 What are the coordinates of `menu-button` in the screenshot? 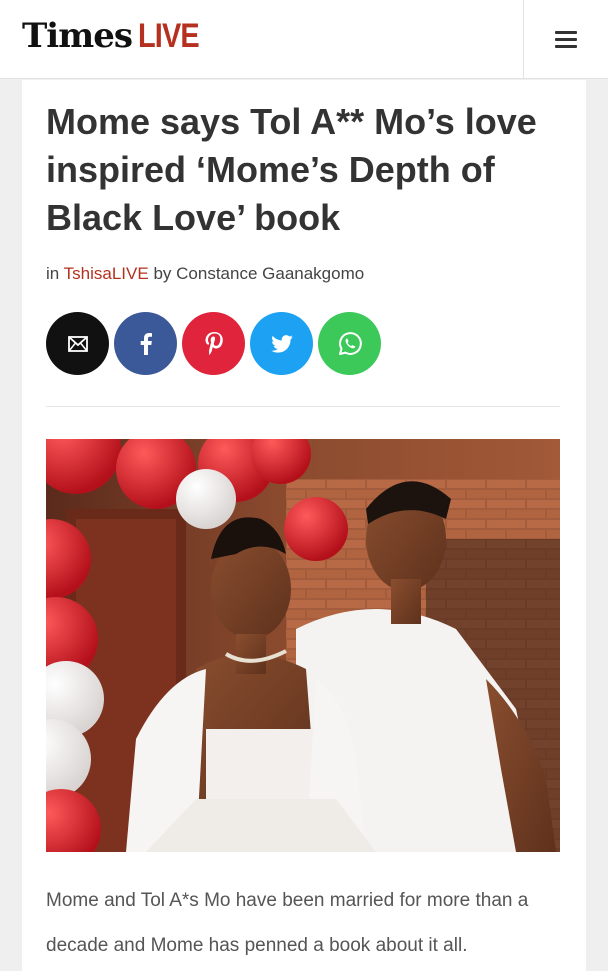 It's located at (565, 39).